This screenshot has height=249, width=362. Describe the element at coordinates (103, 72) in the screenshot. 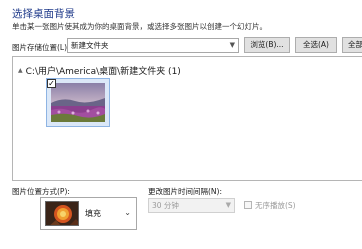

I see `folder-path: C:\用户\America\桌面\新建文件夹 (1)` at that location.